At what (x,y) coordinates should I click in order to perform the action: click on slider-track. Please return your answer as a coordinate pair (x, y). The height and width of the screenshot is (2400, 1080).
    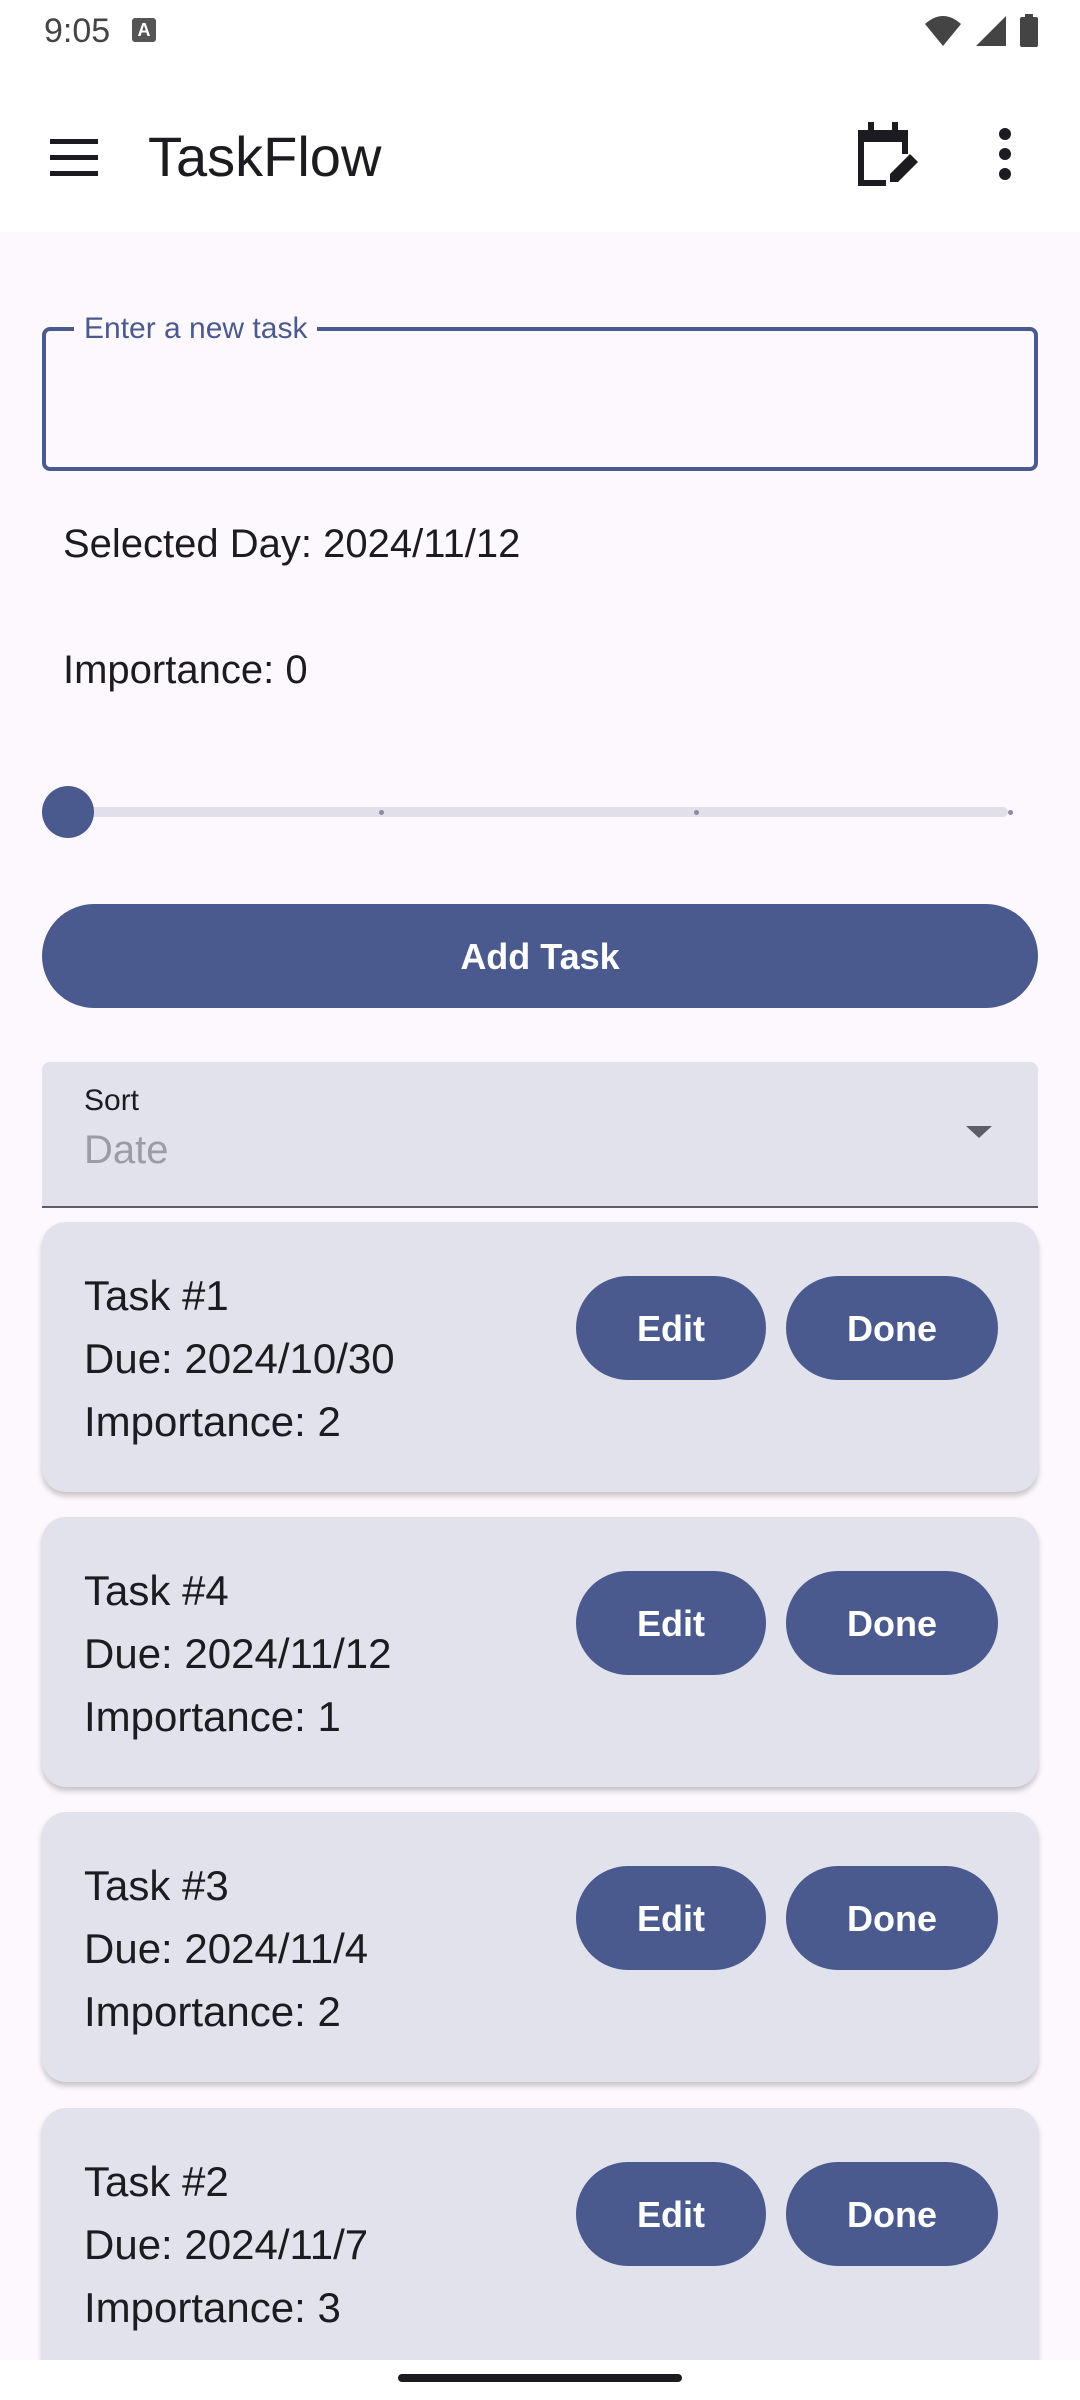
    Looking at the image, I should click on (538, 812).